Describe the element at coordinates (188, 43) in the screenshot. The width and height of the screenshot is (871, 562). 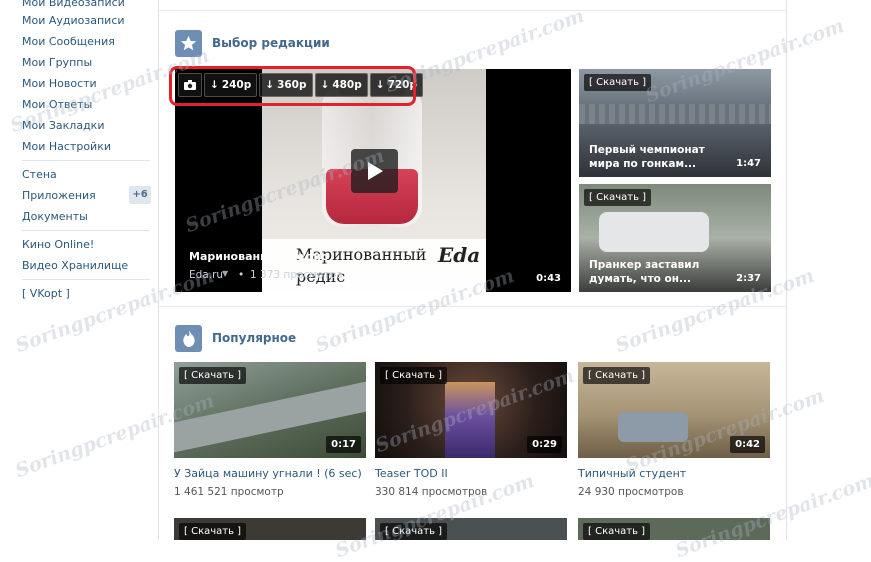
I see `star-icon` at that location.